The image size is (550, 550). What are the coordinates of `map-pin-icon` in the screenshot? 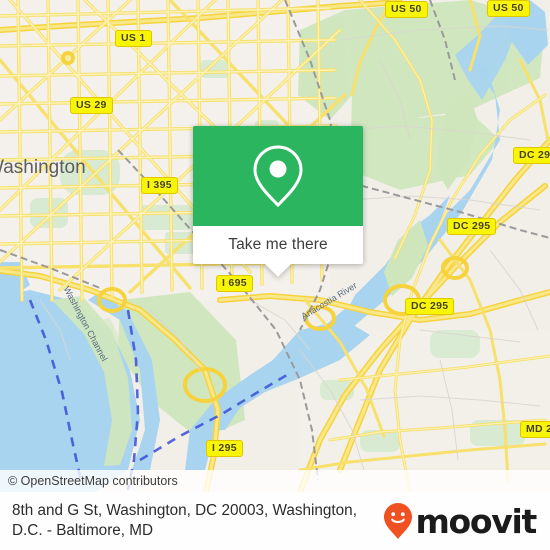 It's located at (278, 176).